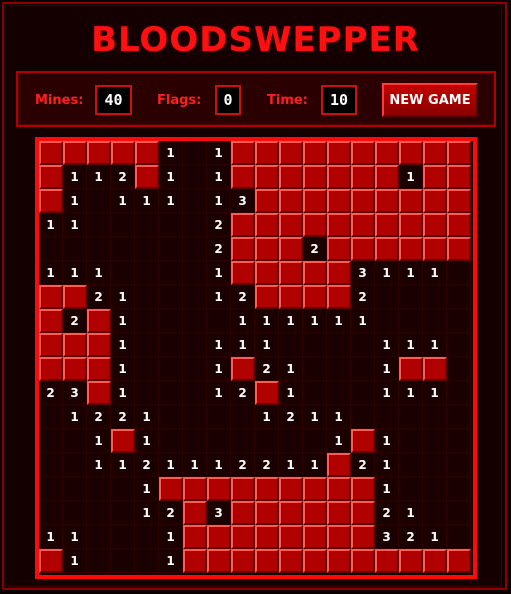  What do you see at coordinates (430, 100) in the screenshot?
I see `new-game-button: NEW GAME` at bounding box center [430, 100].